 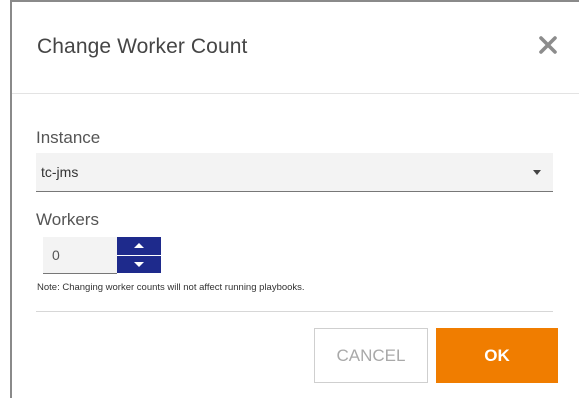 I want to click on workers-input: 0, so click(x=80, y=255).